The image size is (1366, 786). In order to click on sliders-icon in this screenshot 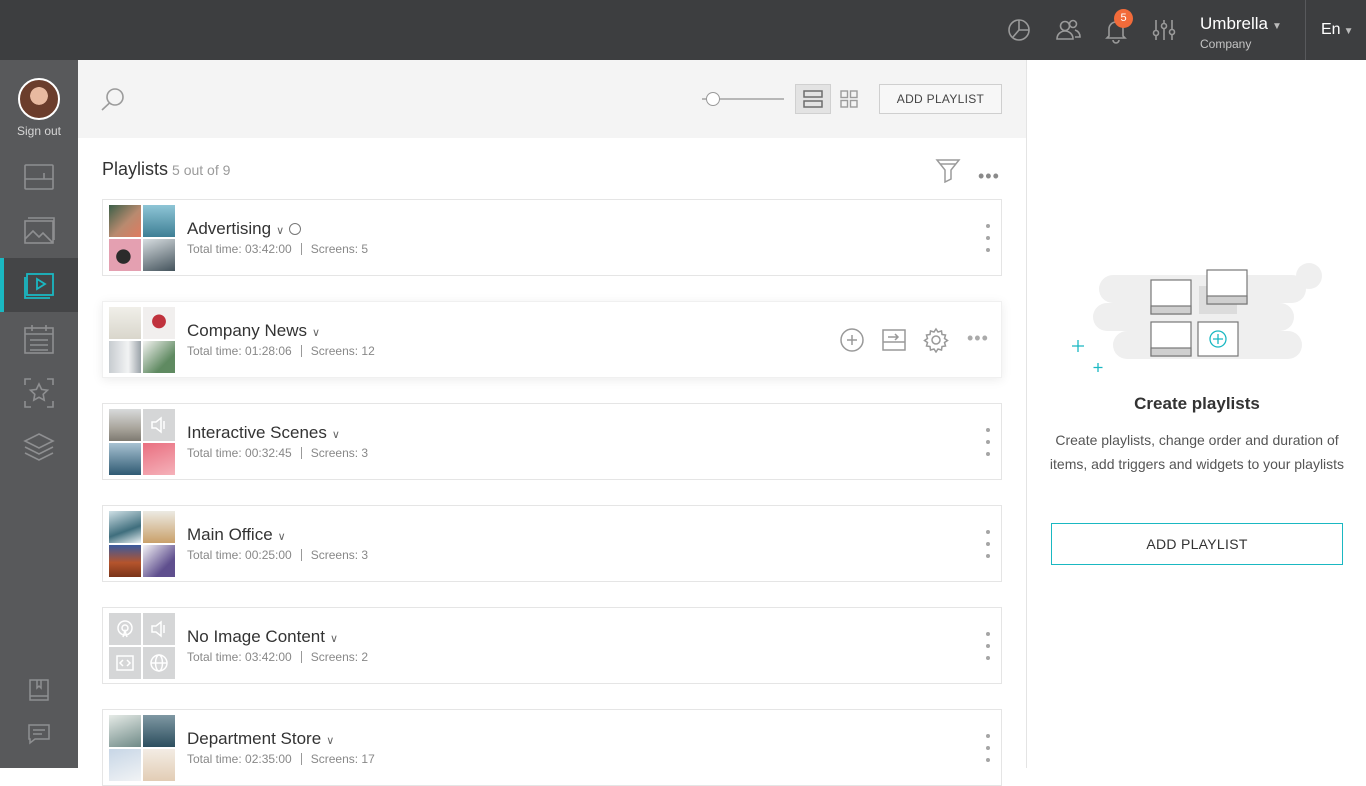, I will do `click(1164, 30)`.